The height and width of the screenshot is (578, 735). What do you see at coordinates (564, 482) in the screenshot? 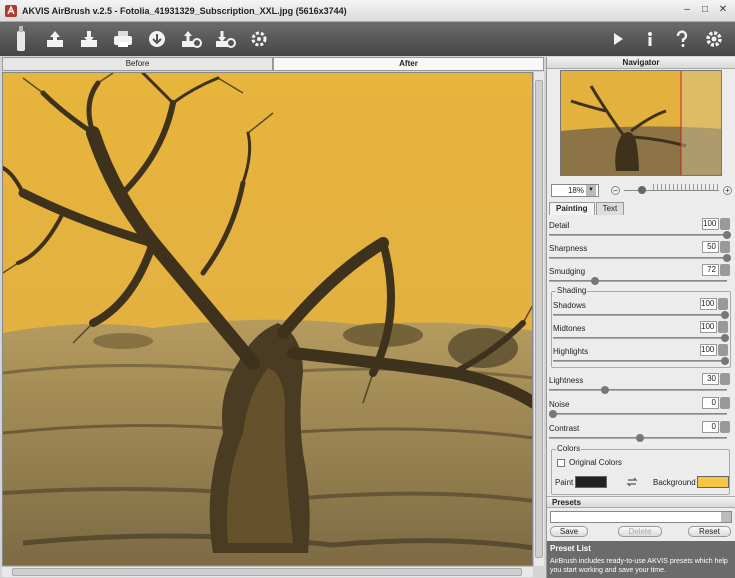
I see `paint-label: Paint` at bounding box center [564, 482].